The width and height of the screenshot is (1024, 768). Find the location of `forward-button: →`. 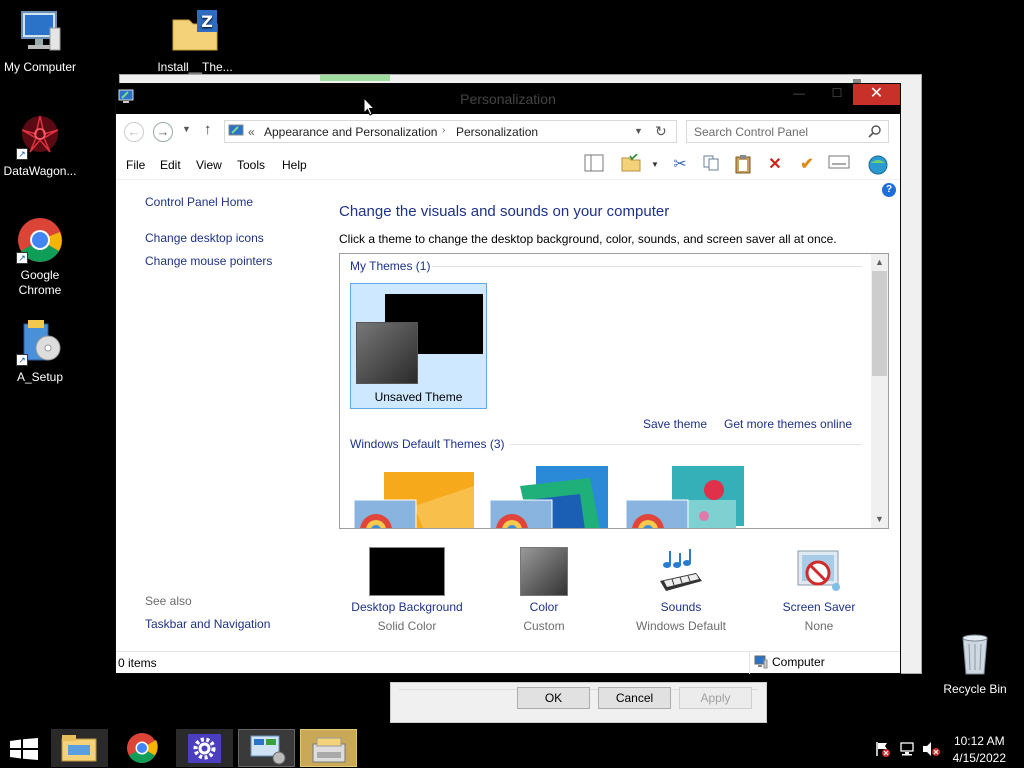

forward-button: → is located at coordinates (163, 132).